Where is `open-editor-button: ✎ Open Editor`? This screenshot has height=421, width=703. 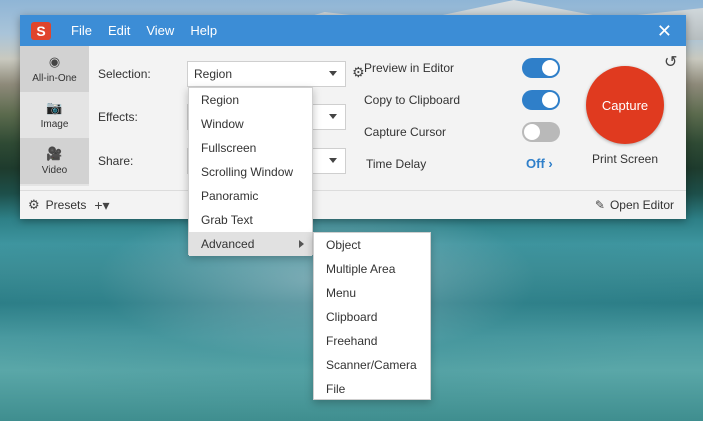 open-editor-button: ✎ Open Editor is located at coordinates (634, 205).